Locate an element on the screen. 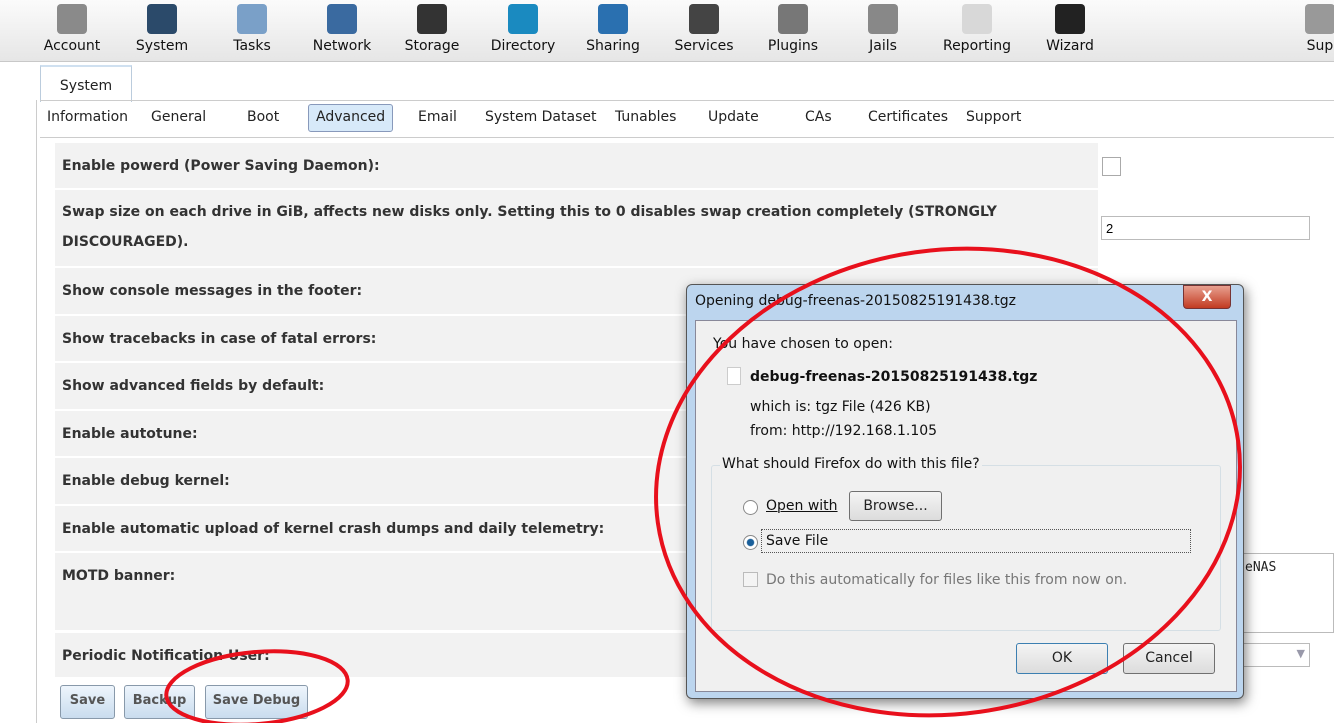 The image size is (1334, 723). open-with-label: Open with is located at coordinates (802, 506).